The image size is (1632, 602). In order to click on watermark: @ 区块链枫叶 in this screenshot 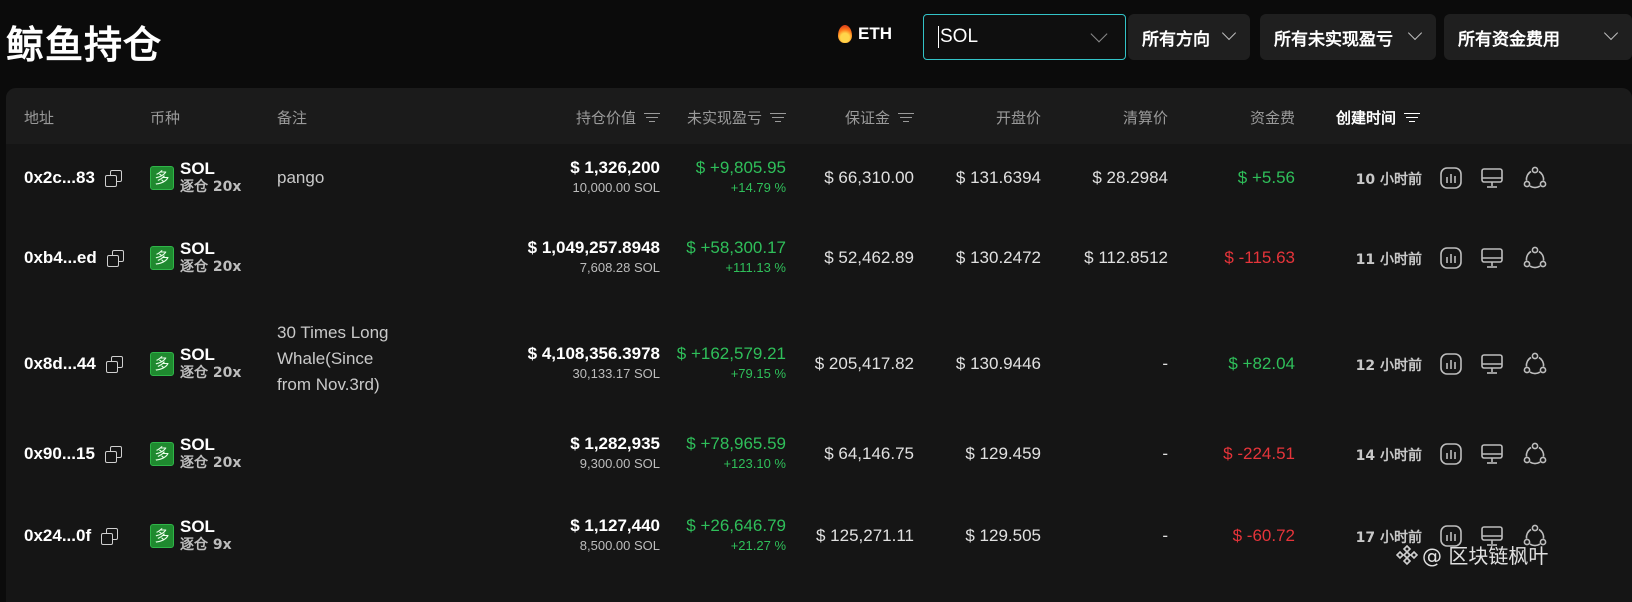, I will do `click(1472, 554)`.